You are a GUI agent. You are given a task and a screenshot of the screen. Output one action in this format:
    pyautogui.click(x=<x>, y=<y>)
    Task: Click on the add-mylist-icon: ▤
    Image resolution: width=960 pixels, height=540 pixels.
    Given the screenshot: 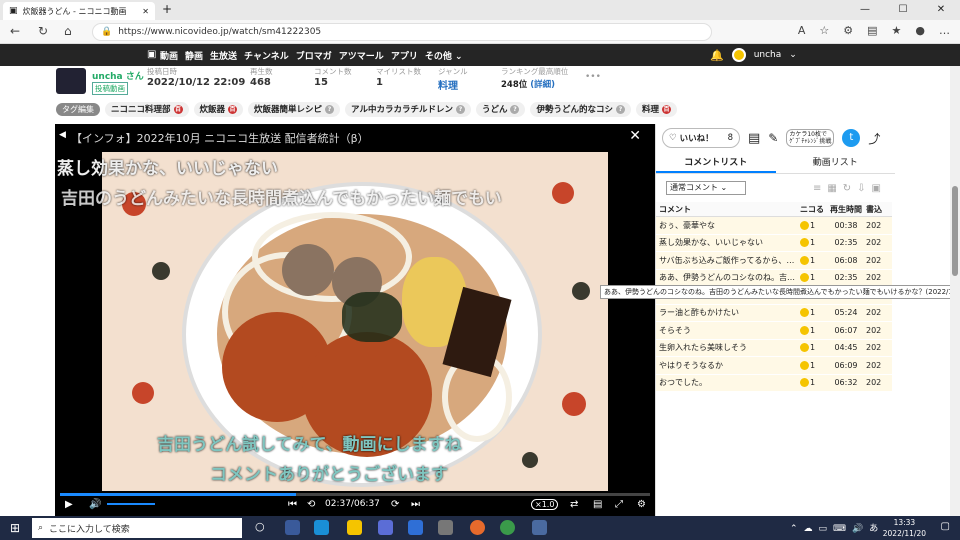 What is the action you would take?
    pyautogui.click(x=754, y=138)
    